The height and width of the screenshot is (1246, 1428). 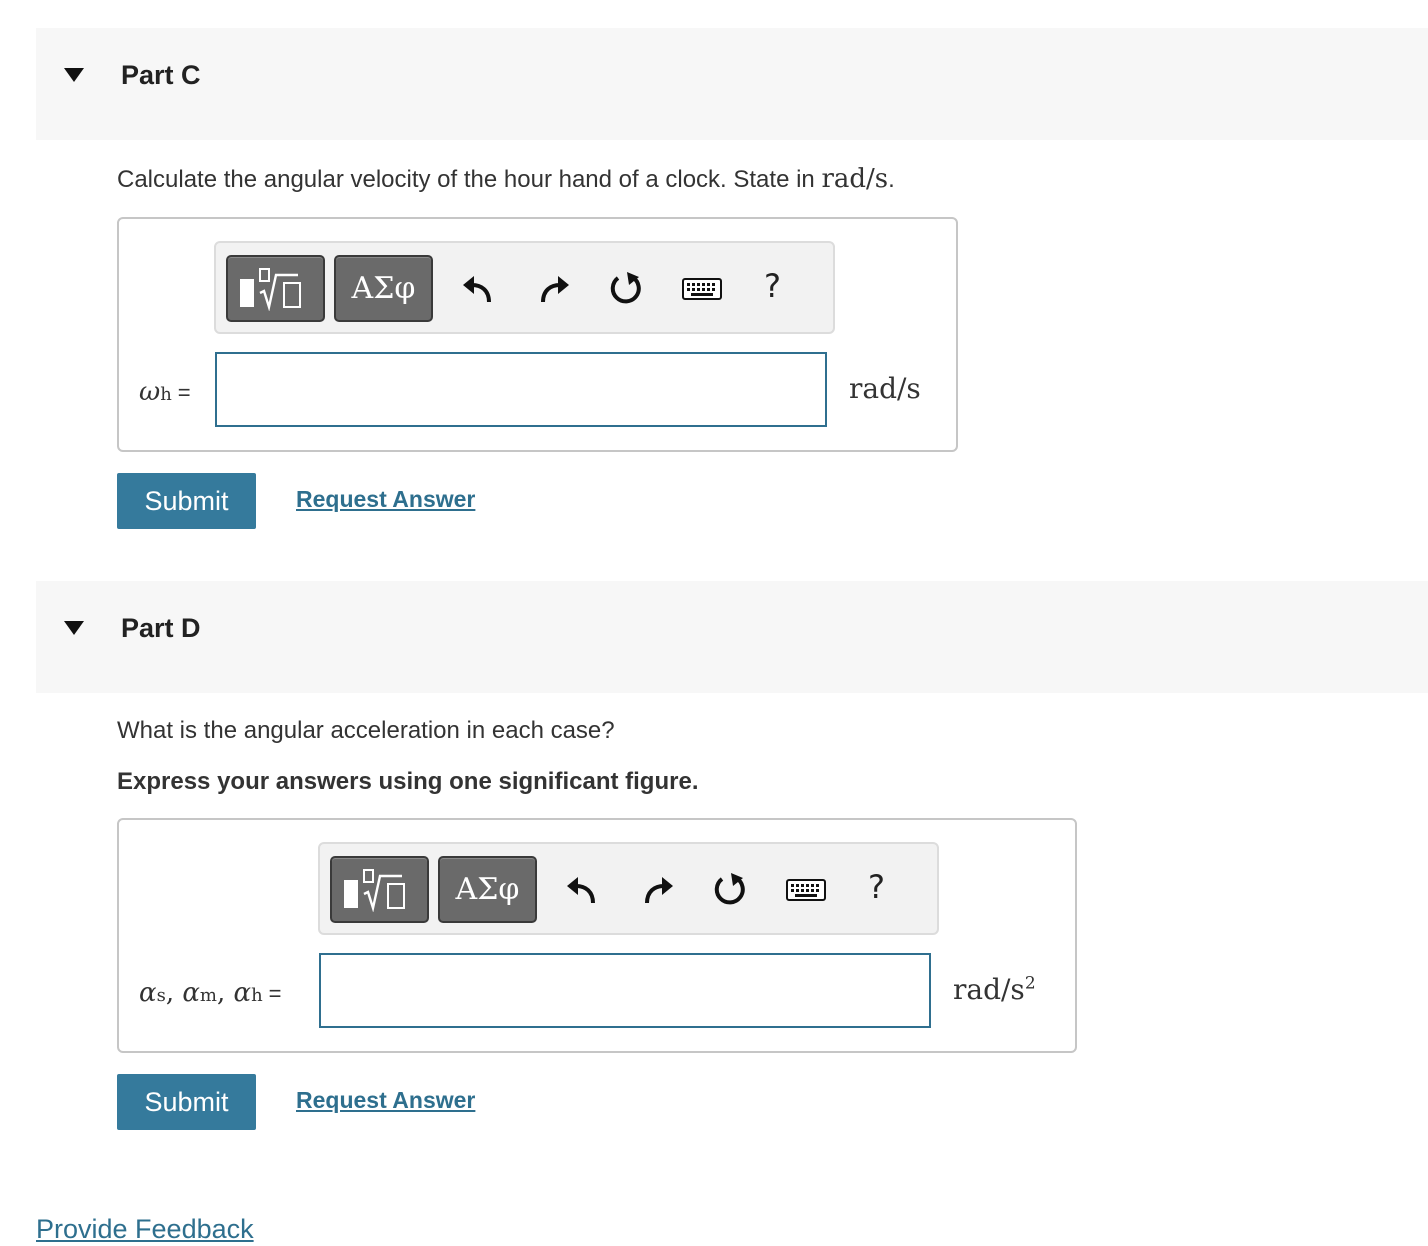 What do you see at coordinates (994, 989) in the screenshot?
I see `part-d-unit: rad/s2` at bounding box center [994, 989].